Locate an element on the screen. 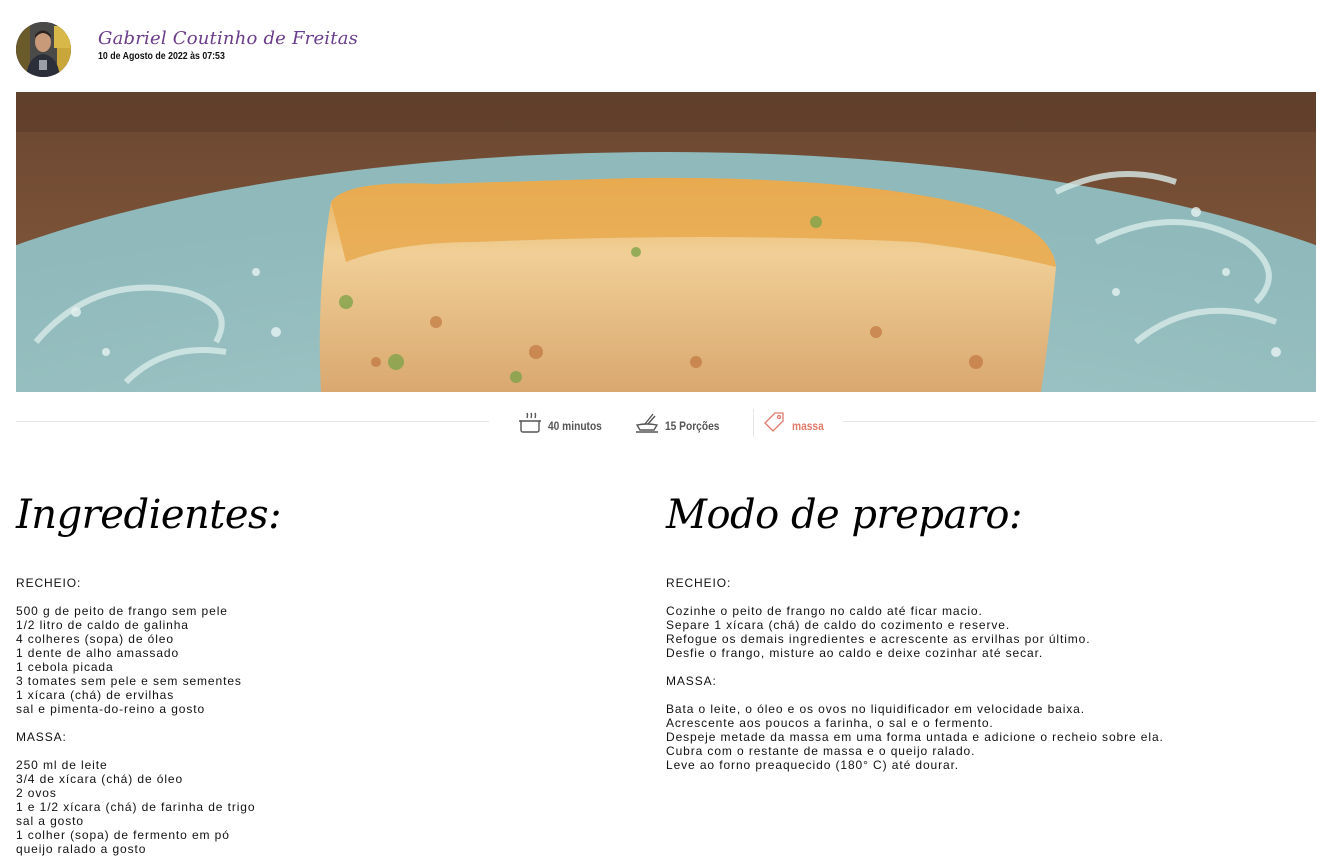  ingredients-section-heading: RECHEIO: is located at coordinates (49, 583).